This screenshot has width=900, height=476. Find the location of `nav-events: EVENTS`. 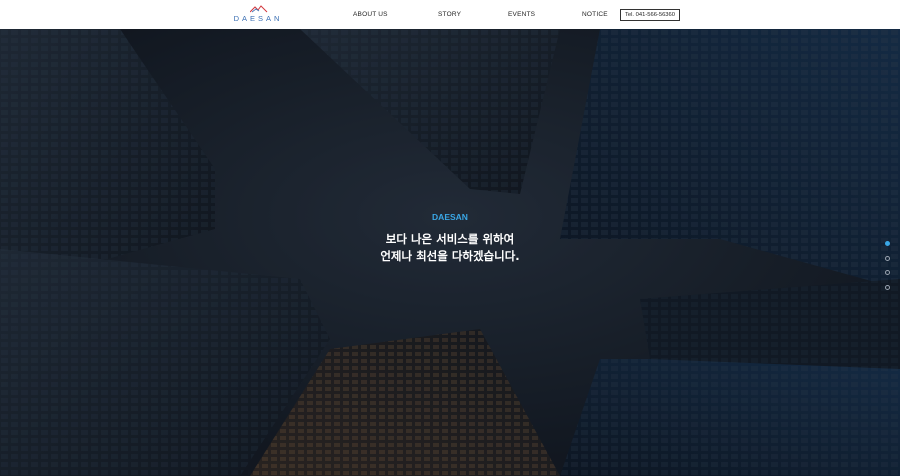

nav-events: EVENTS is located at coordinates (521, 14).